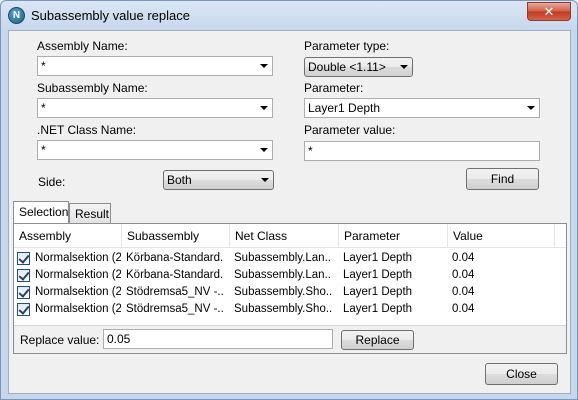 The image size is (578, 400). Describe the element at coordinates (344, 108) in the screenshot. I see `parameter-value: Layer1 Depth` at that location.